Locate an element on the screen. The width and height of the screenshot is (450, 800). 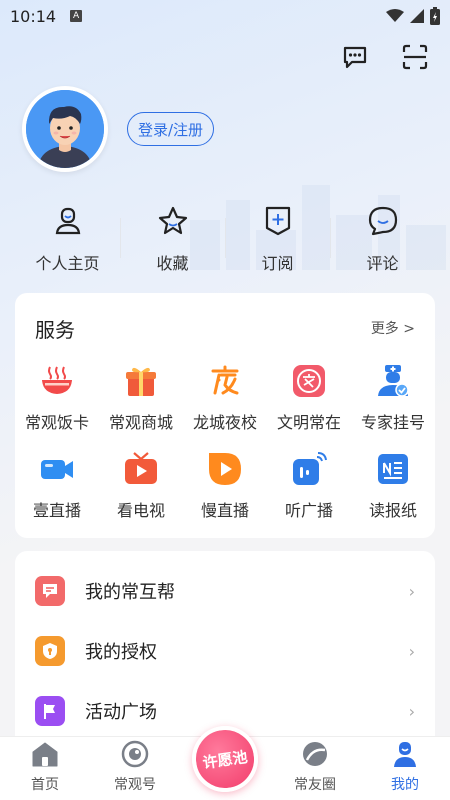
circle-icon is located at coordinates (315, 754).